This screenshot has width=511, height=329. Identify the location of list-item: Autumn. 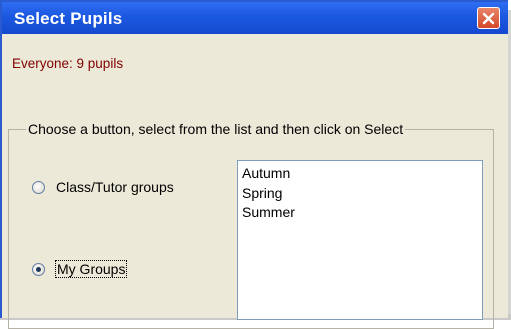
(360, 174).